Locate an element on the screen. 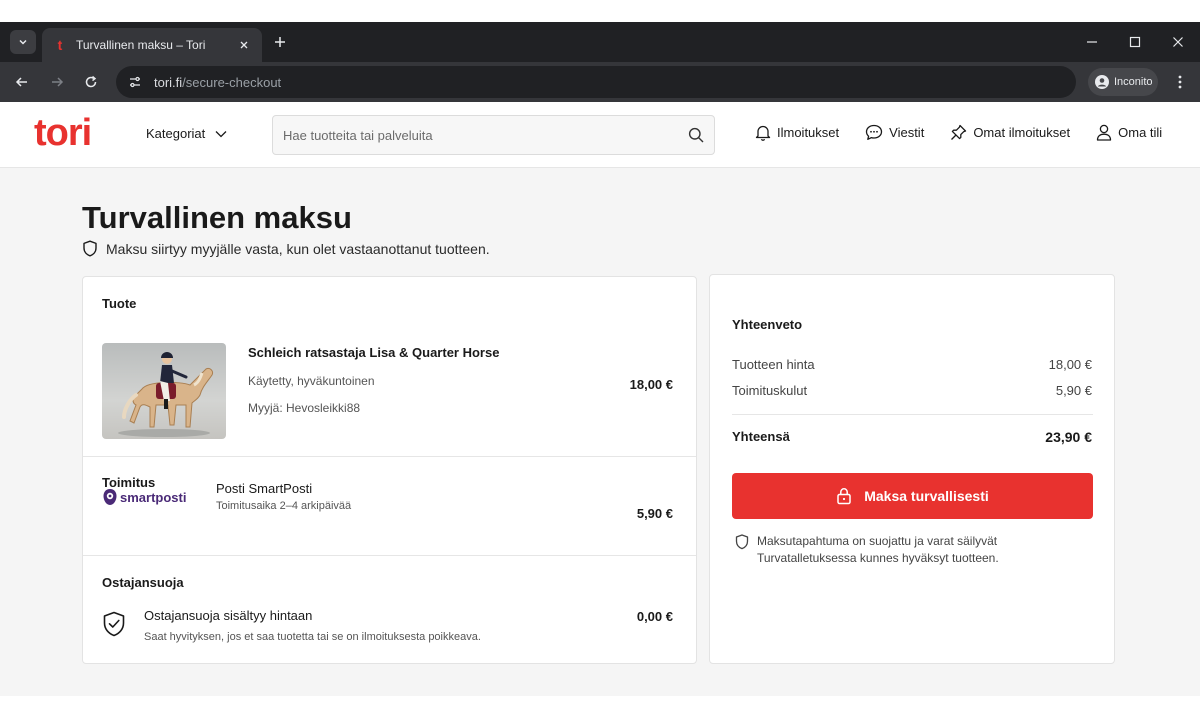 The height and width of the screenshot is (720, 1200). new-tab-button is located at coordinates (280, 42).